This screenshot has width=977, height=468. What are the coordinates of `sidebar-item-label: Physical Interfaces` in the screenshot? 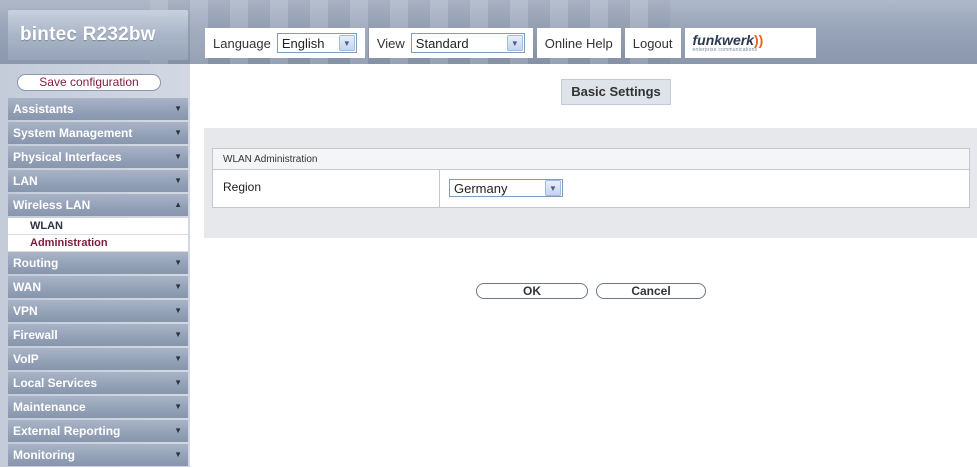 It's located at (67, 157).